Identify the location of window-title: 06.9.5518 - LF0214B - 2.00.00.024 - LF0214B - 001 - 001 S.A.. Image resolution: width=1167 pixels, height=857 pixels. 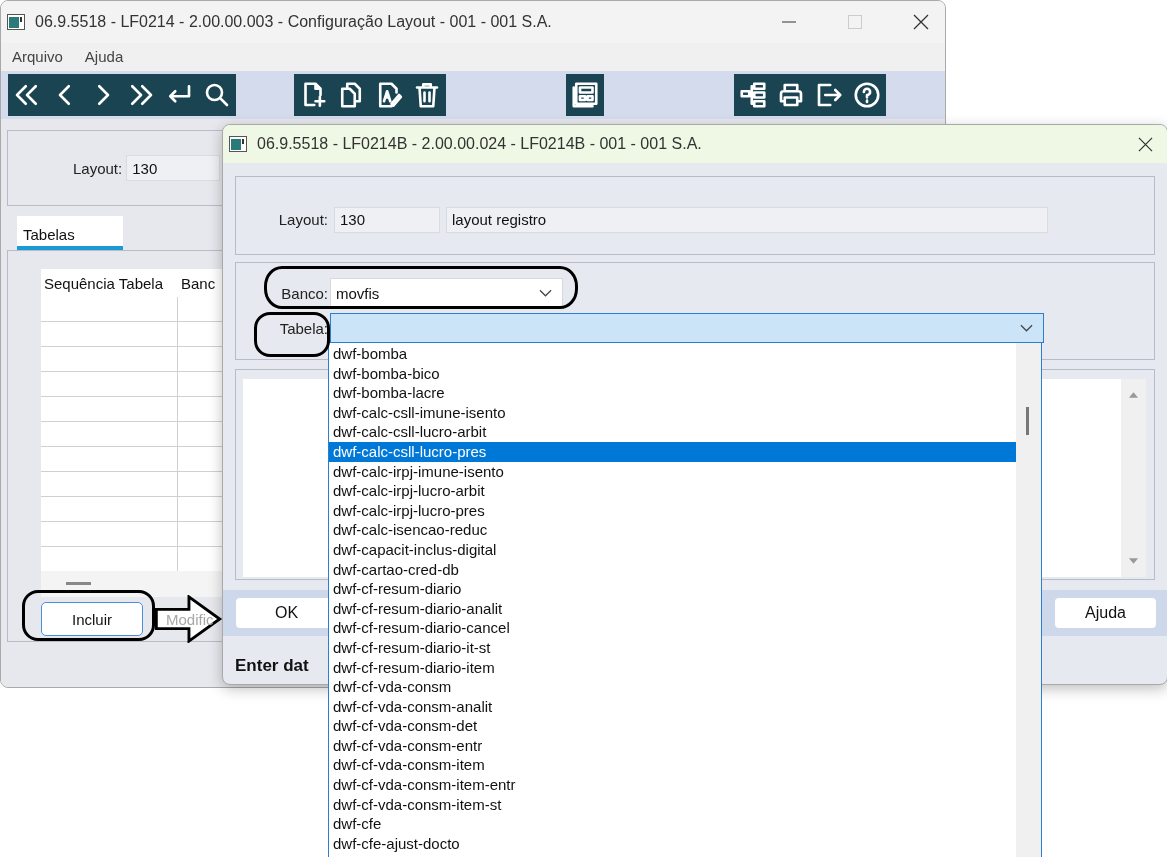
(479, 144).